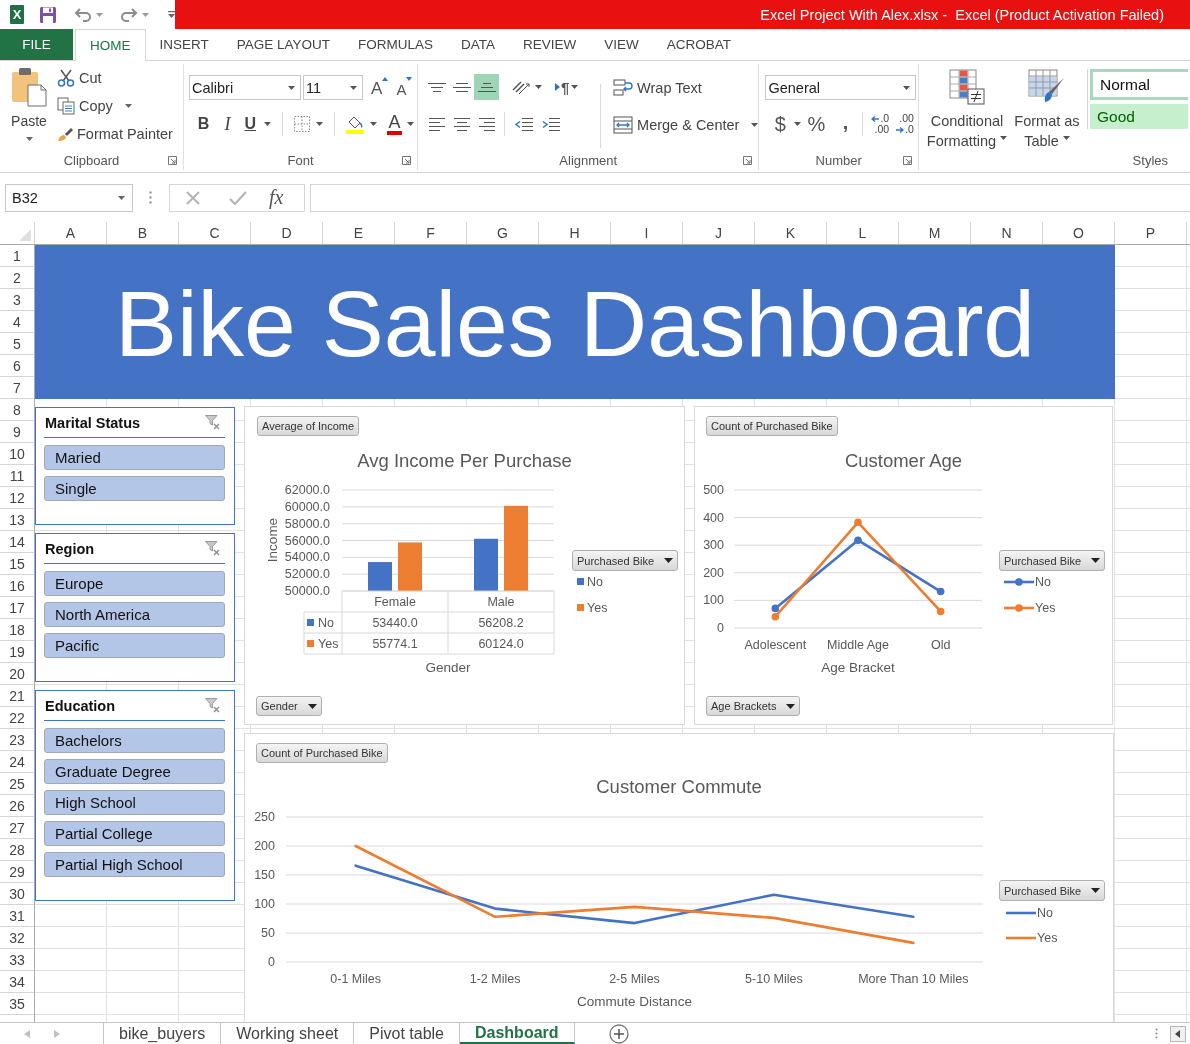 The height and width of the screenshot is (1044, 1190). I want to click on text-direction-button: ¶, so click(562, 87).